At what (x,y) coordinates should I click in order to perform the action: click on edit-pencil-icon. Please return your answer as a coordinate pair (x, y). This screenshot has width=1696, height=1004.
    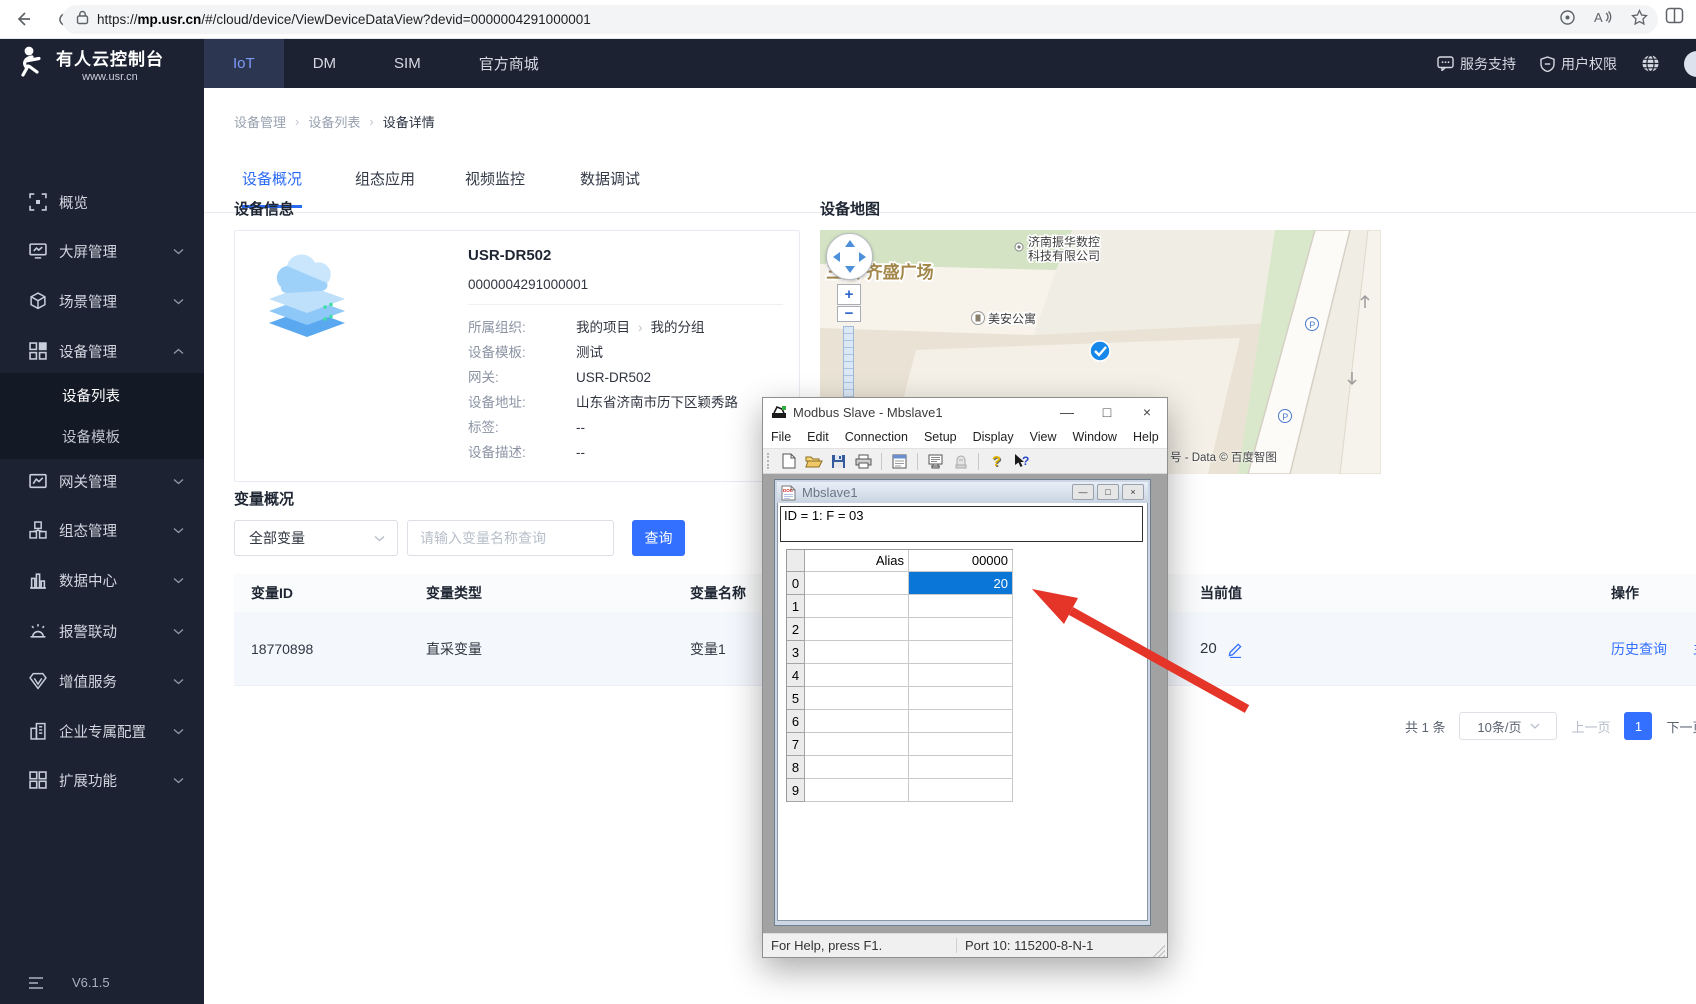
    Looking at the image, I should click on (1235, 649).